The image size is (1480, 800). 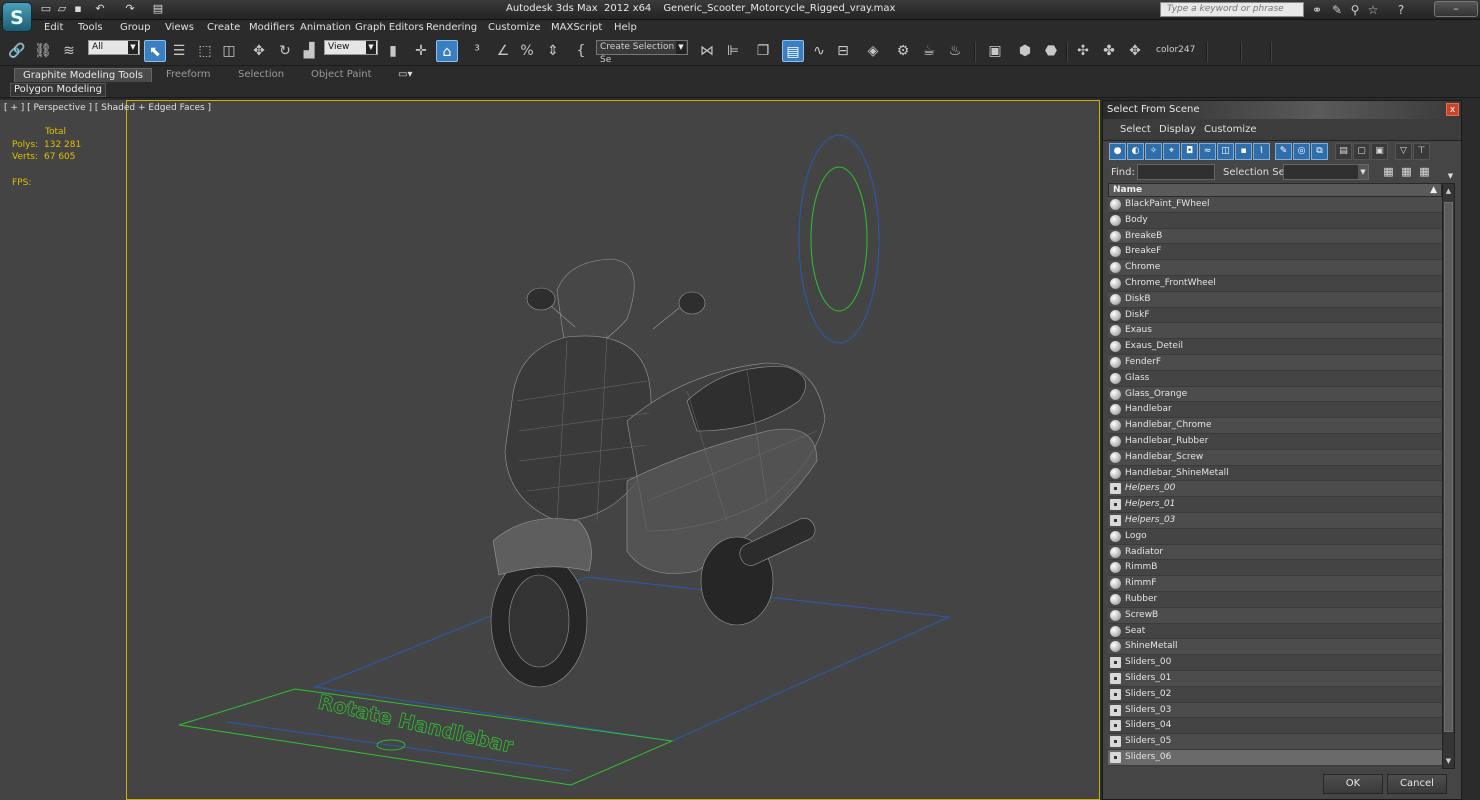 What do you see at coordinates (205, 51) in the screenshot?
I see `rectangular-selection-icon: ⬚` at bounding box center [205, 51].